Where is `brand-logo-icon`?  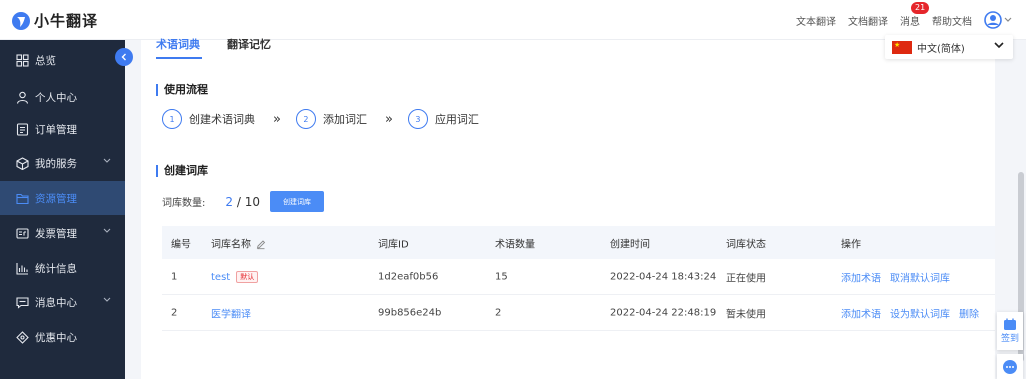 brand-logo-icon is located at coordinates (21, 20).